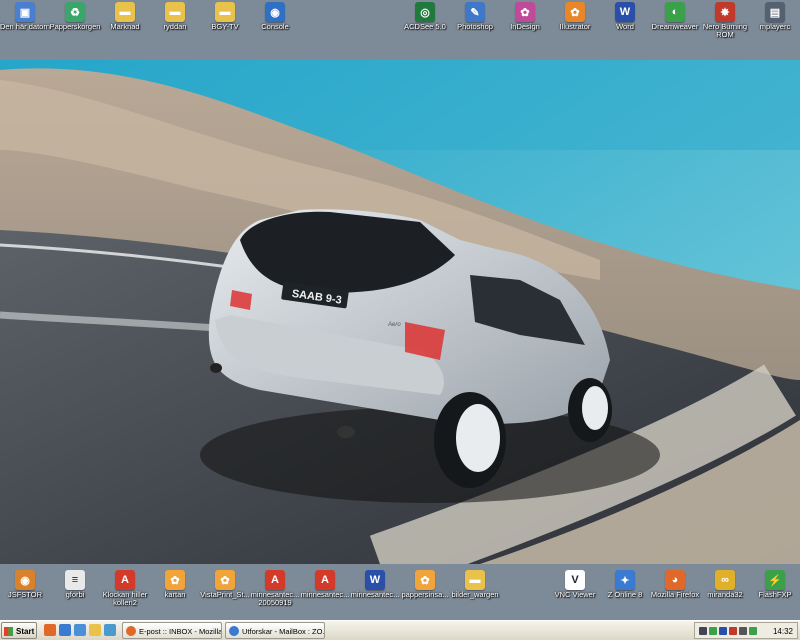  What do you see at coordinates (80, 630) in the screenshot?
I see `outlook-icon` at bounding box center [80, 630].